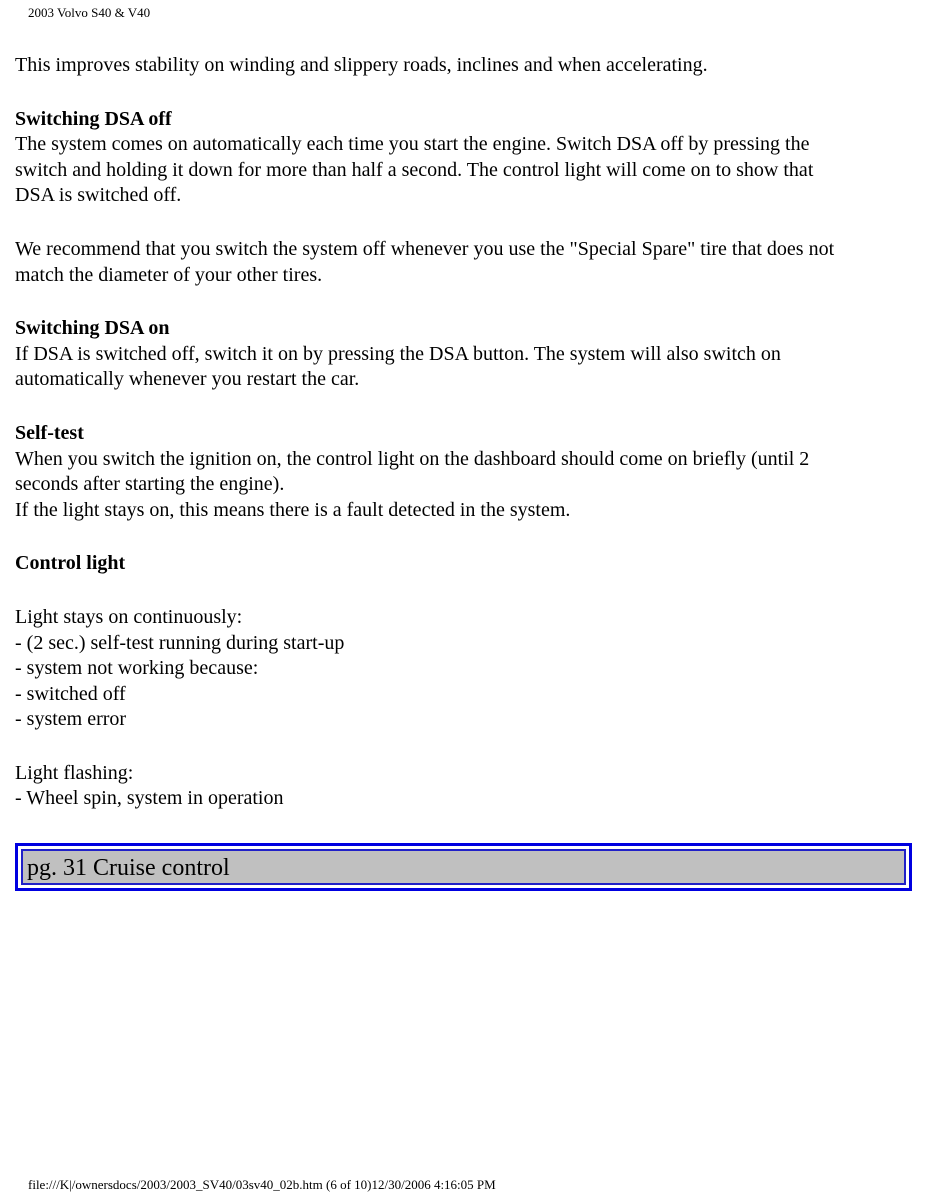  I want to click on continuous-label: Light stays on continuously:, so click(129, 616).